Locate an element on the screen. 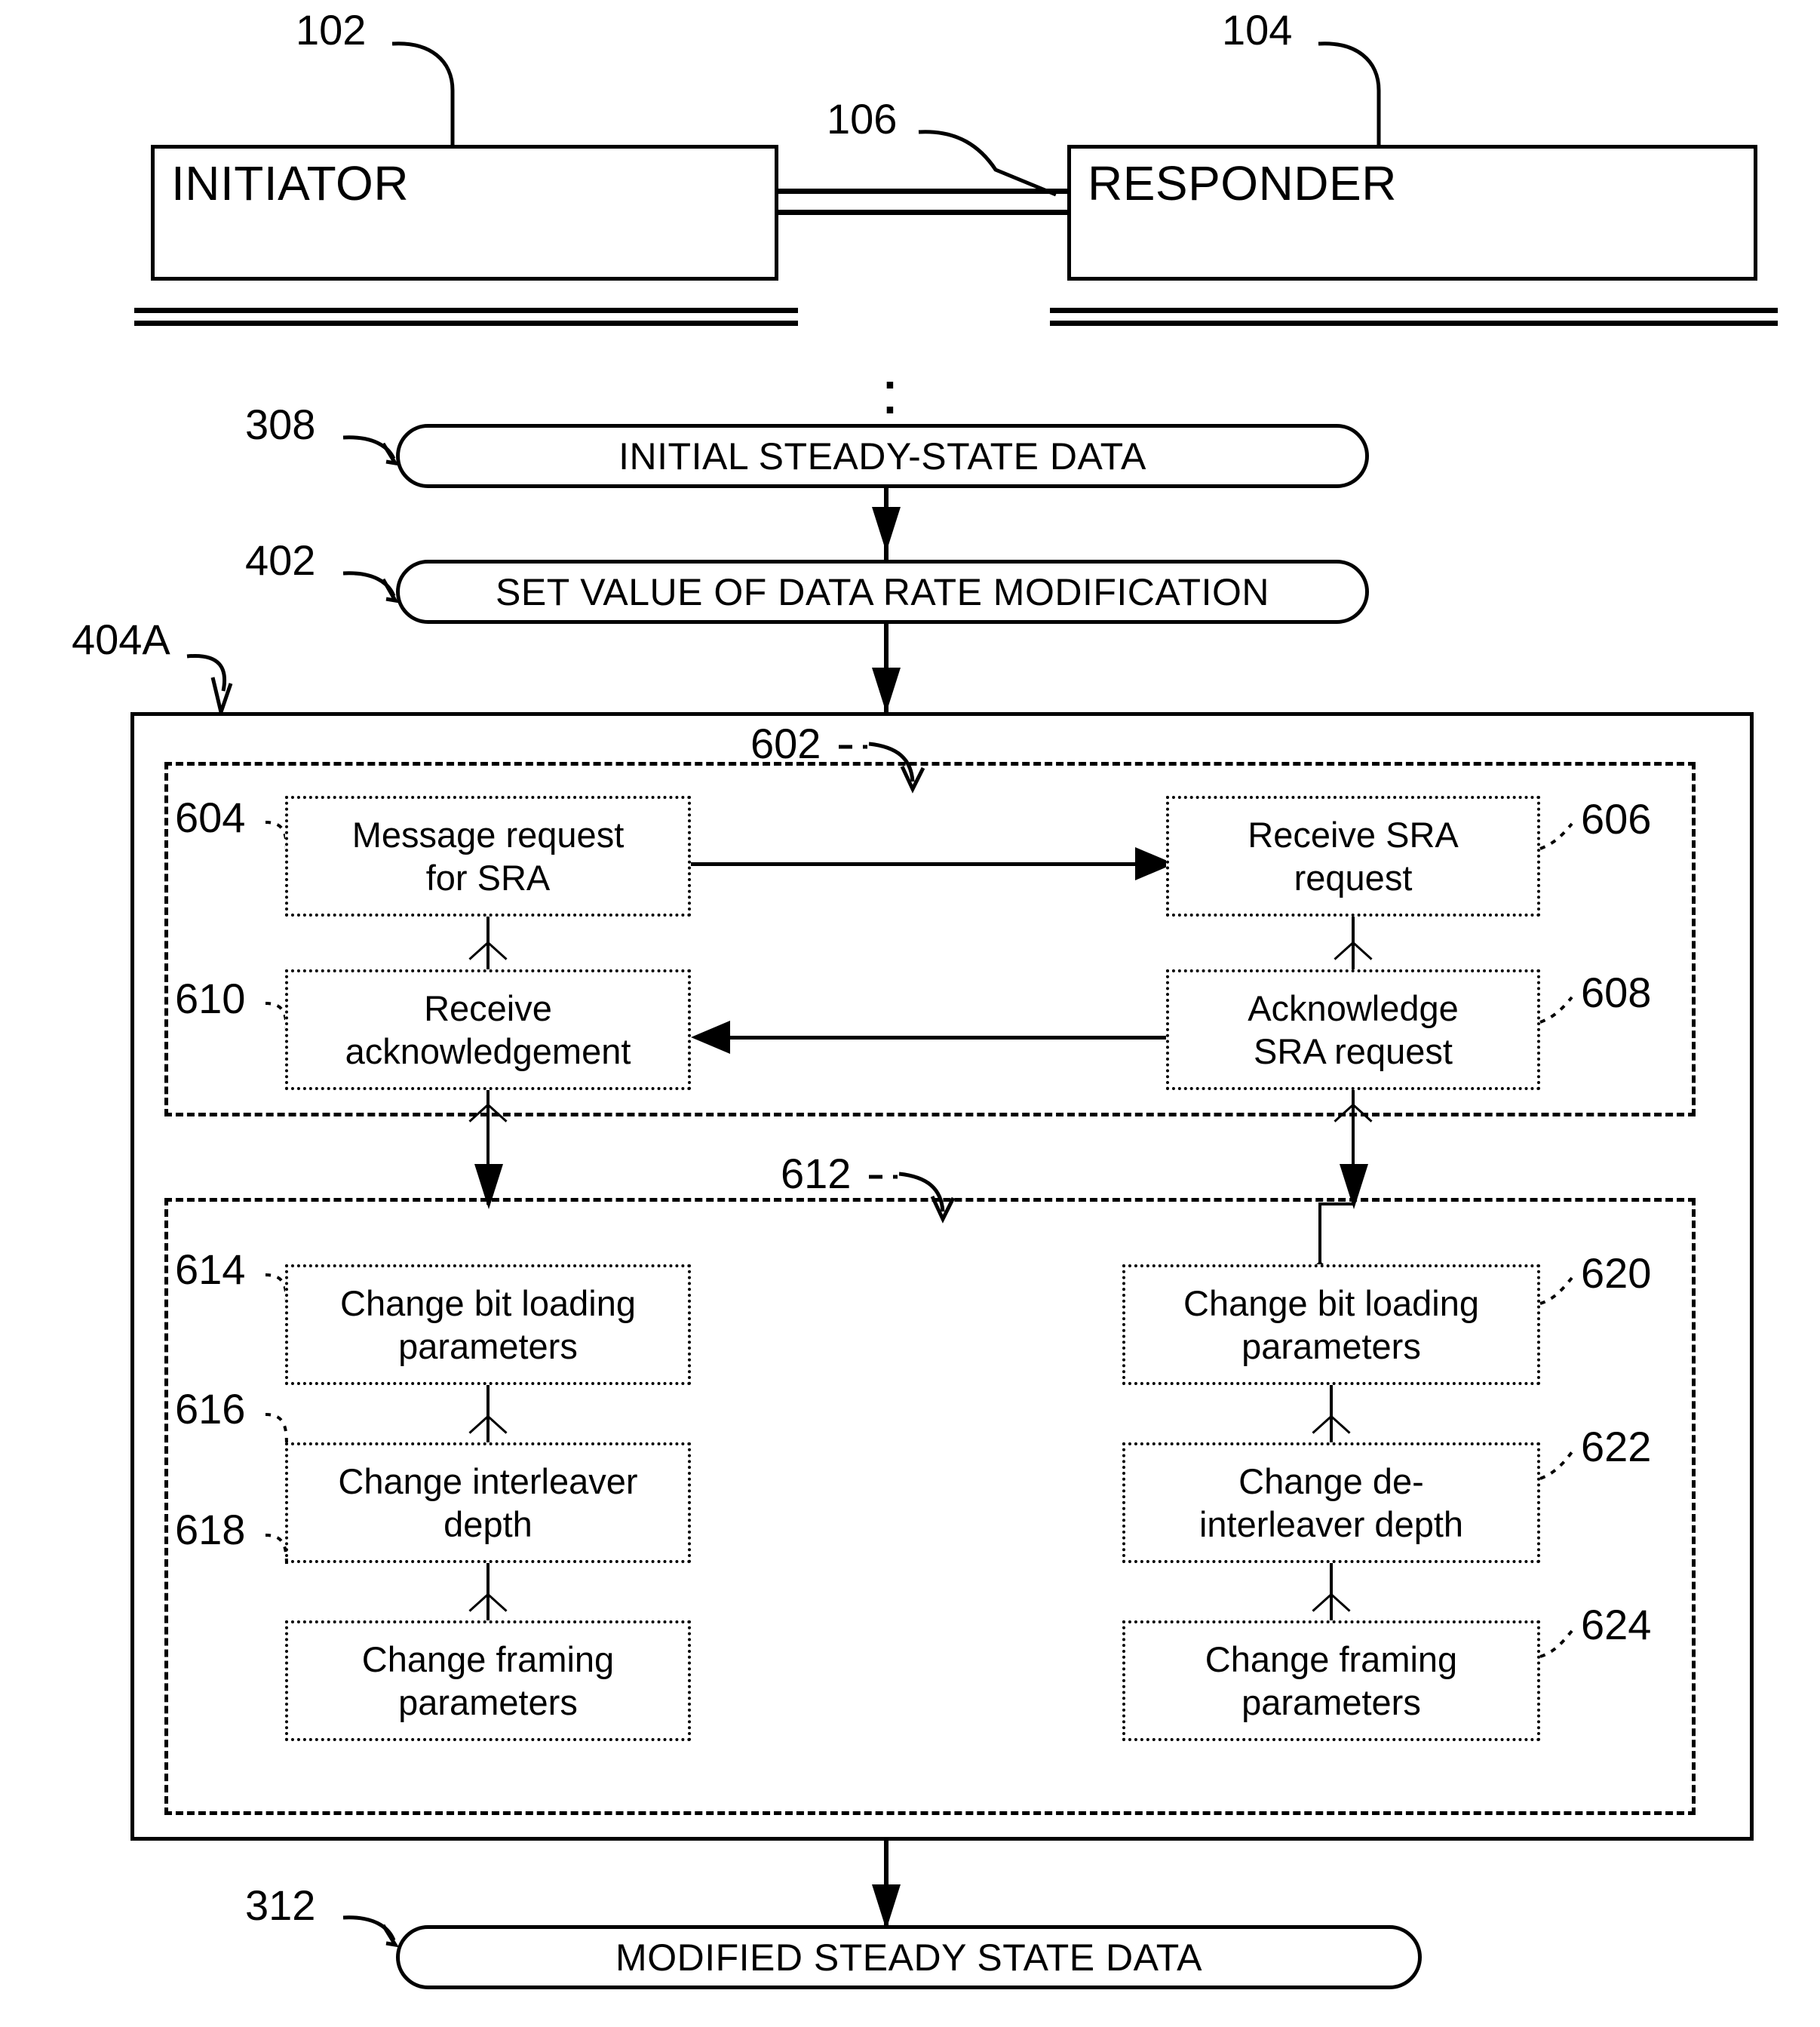 The image size is (1820, 2027). terminal-312-modified-steady-state-data: MODIFIED STEADY STATE DATA is located at coordinates (909, 1957).